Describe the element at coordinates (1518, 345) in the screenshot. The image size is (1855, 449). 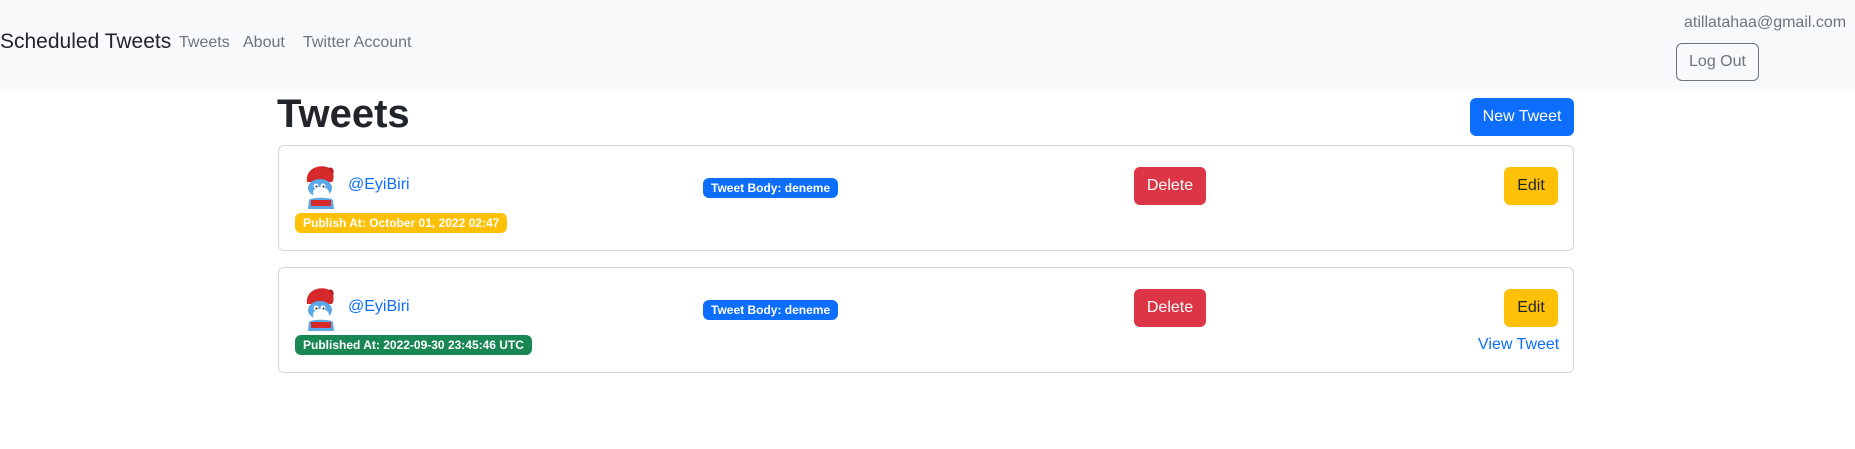
I see `view-tweet-link: View Tweet` at that location.